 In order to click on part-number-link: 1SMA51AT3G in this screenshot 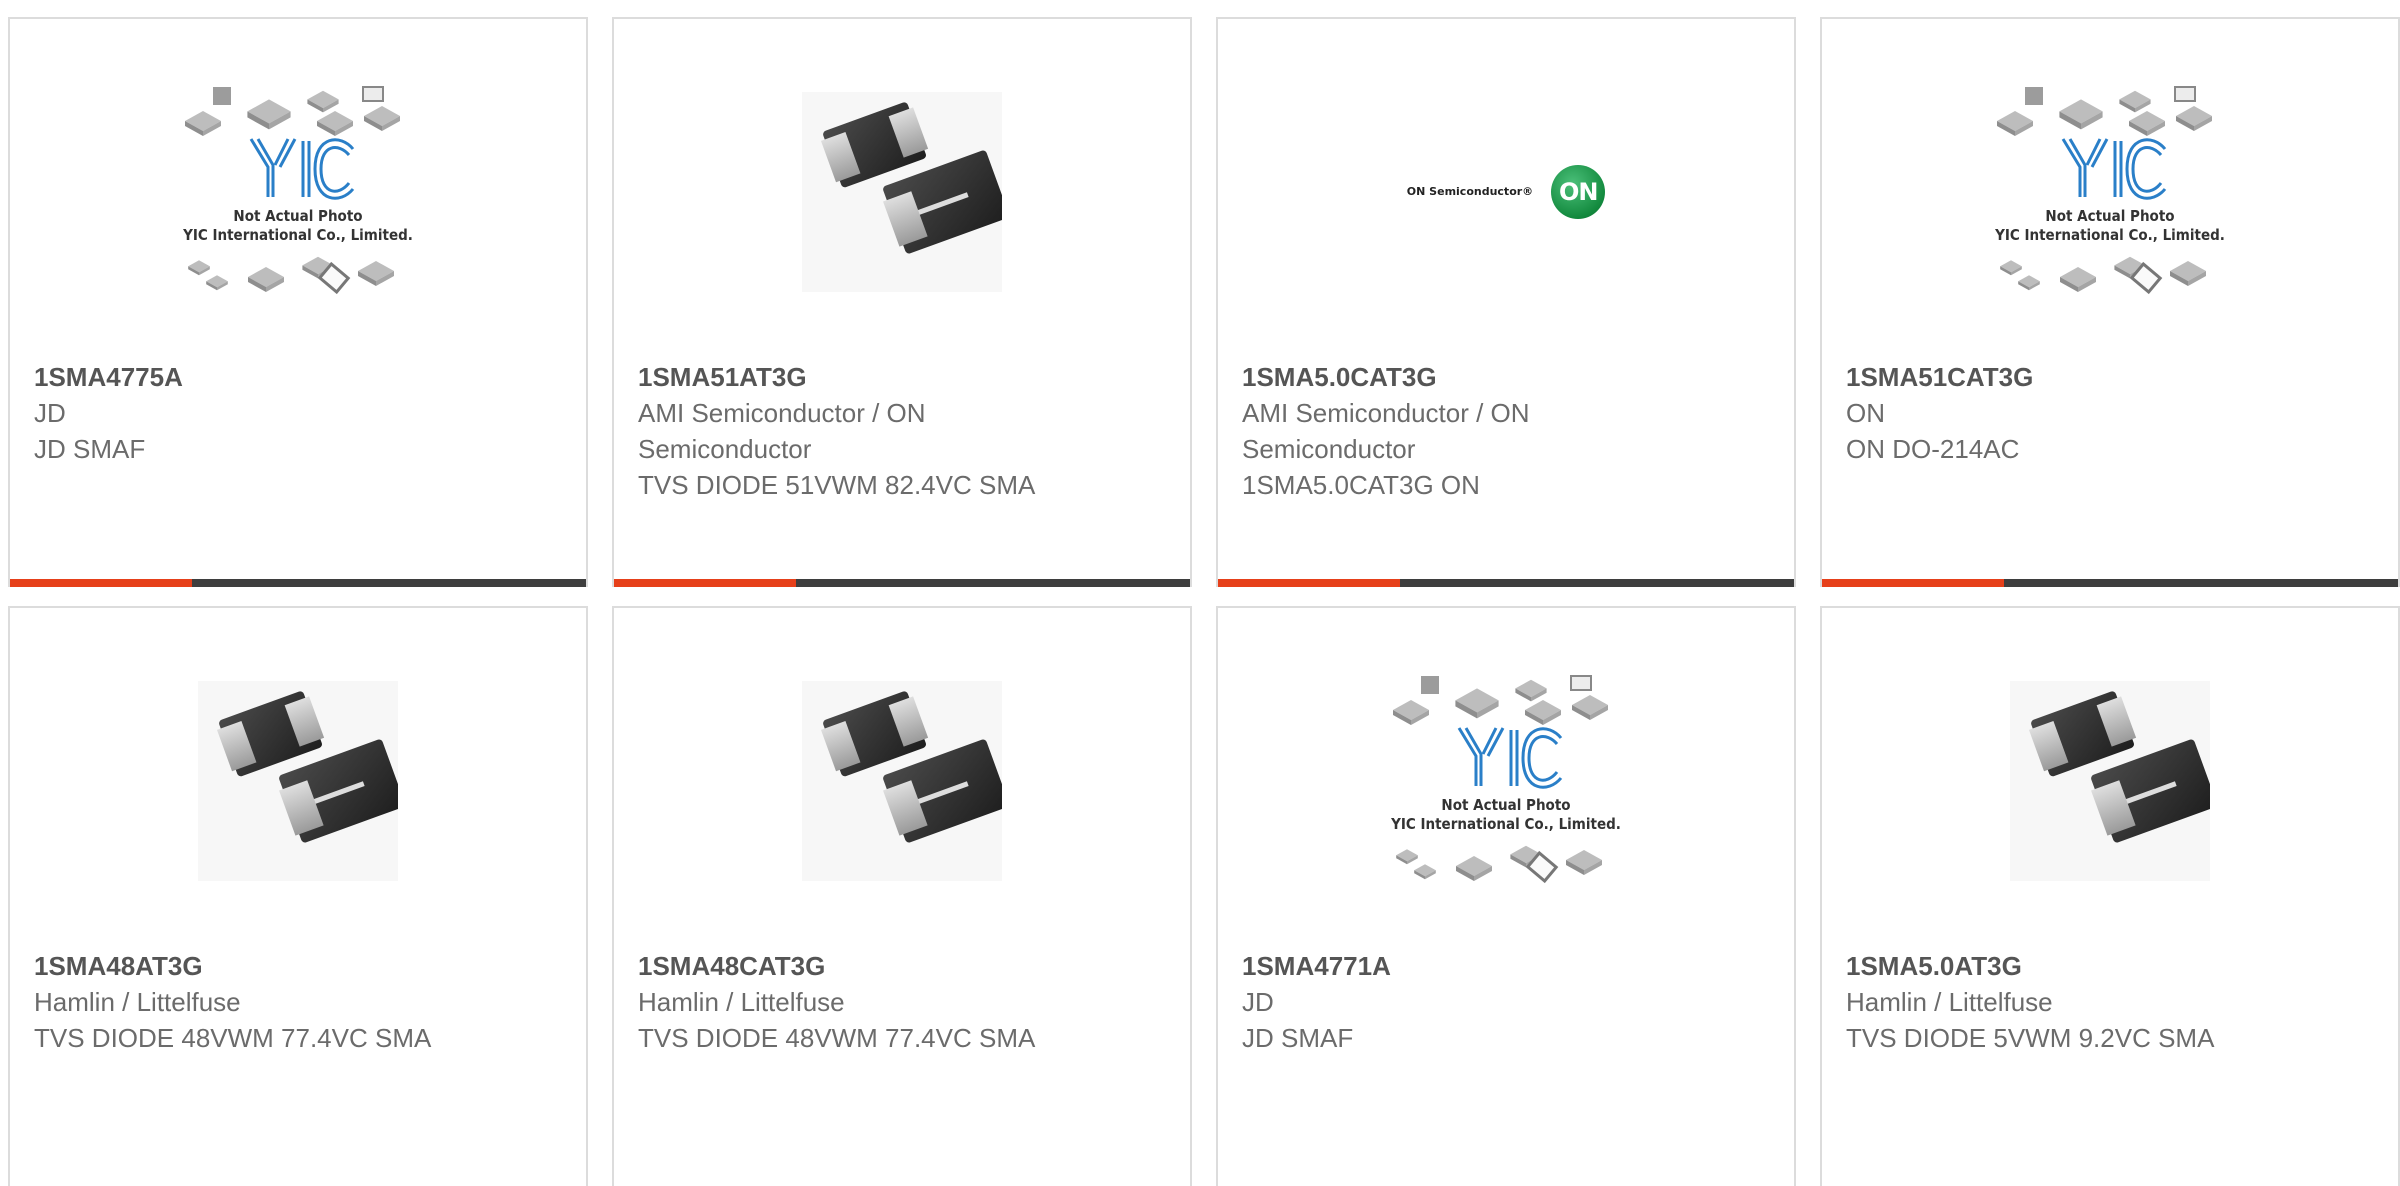, I will do `click(902, 377)`.